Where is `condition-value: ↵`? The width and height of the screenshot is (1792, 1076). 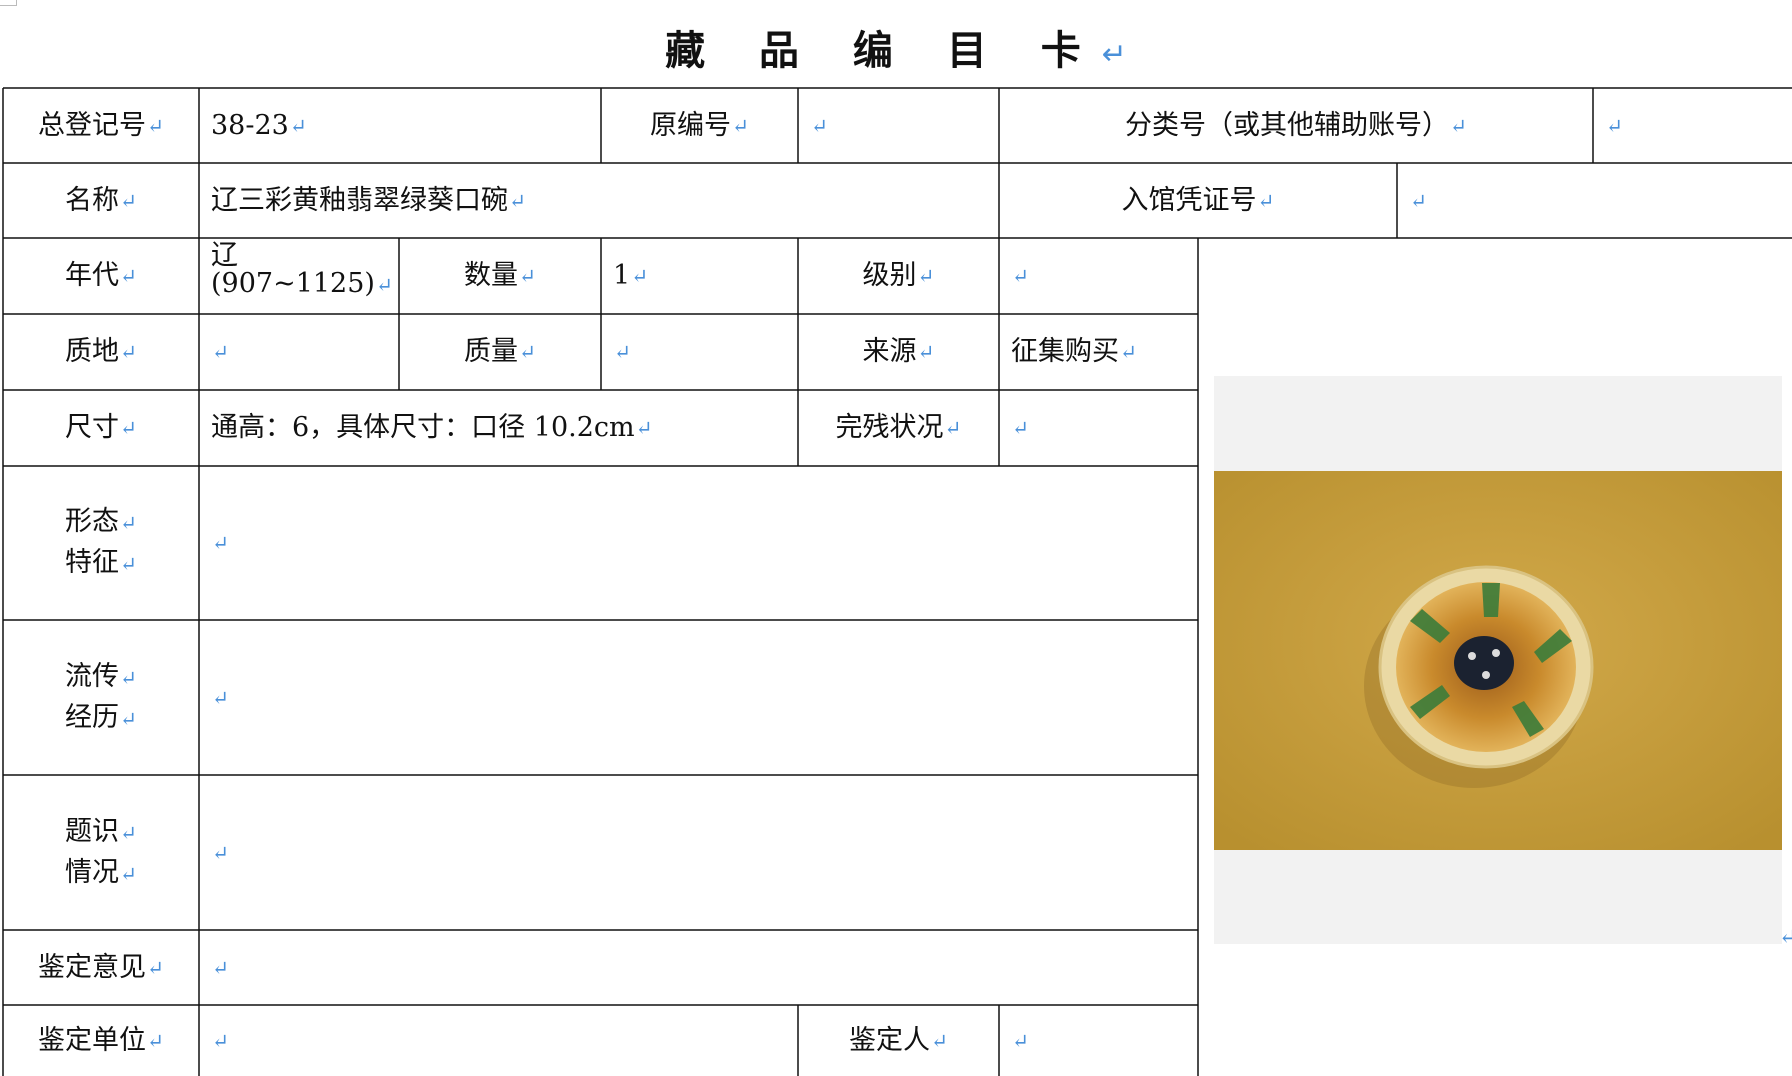
condition-value: ↵ is located at coordinates (1098, 428).